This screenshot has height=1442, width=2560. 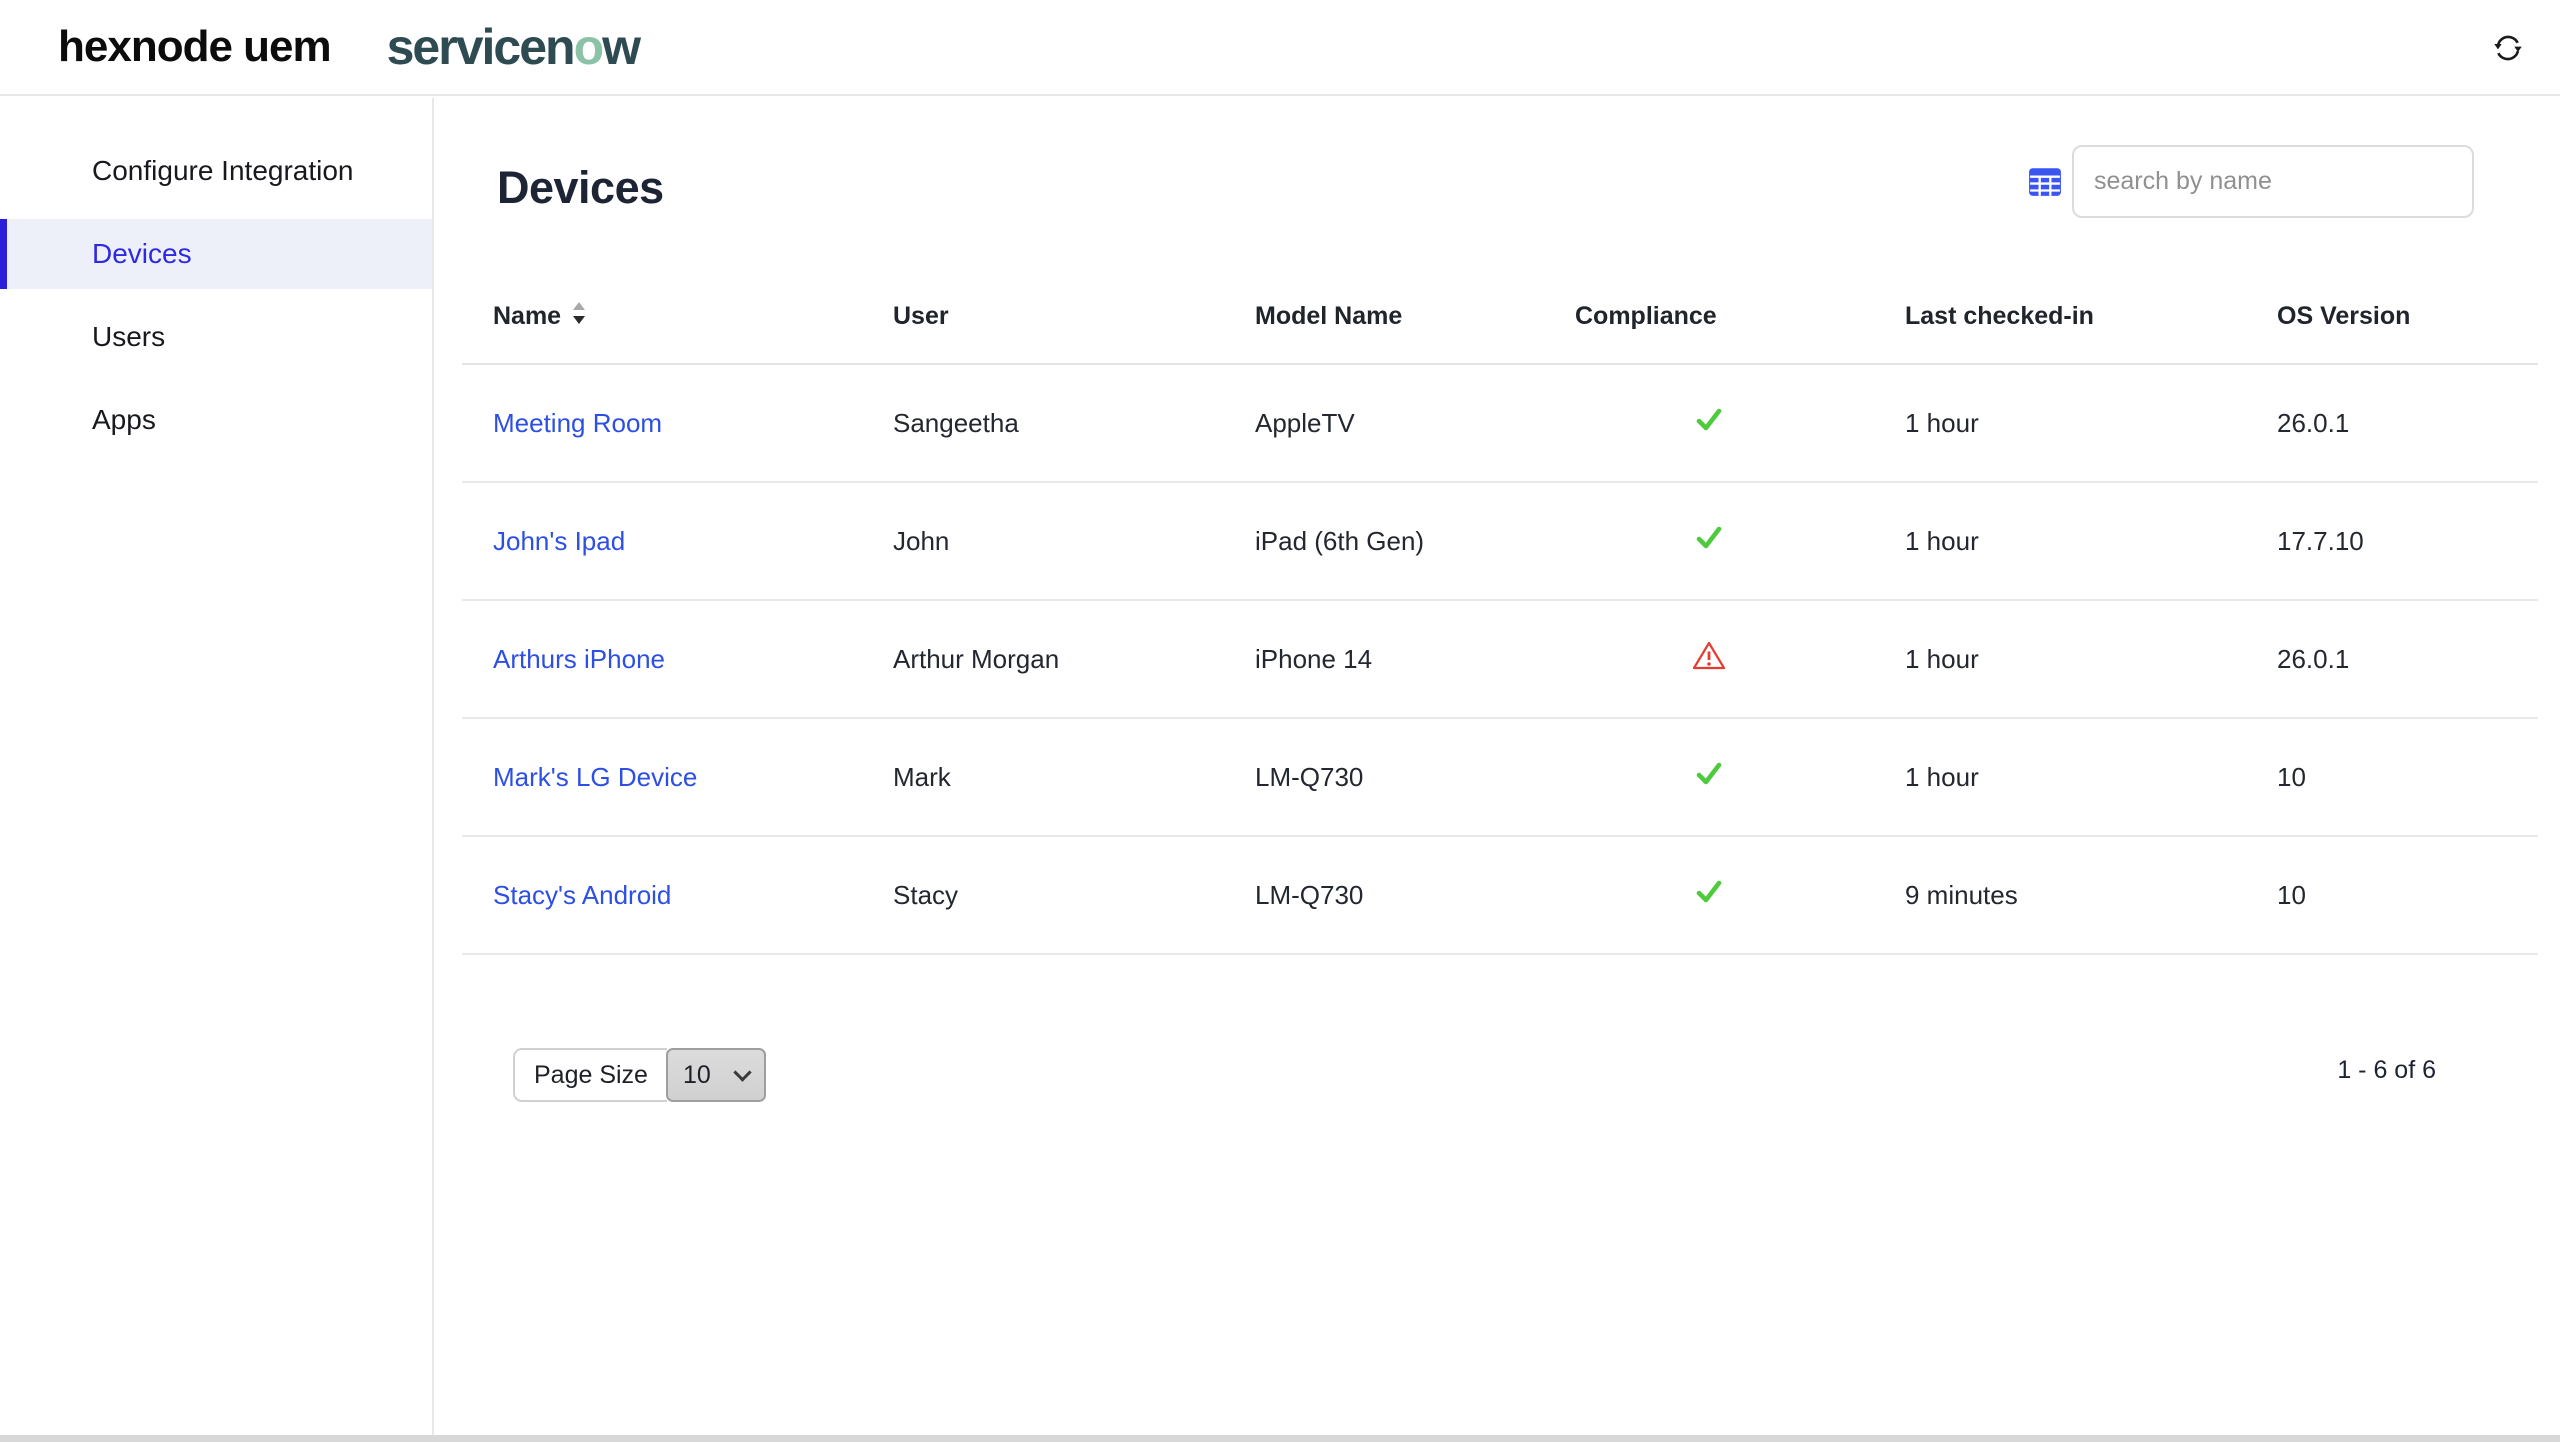 I want to click on user-cell: John, so click(x=921, y=540).